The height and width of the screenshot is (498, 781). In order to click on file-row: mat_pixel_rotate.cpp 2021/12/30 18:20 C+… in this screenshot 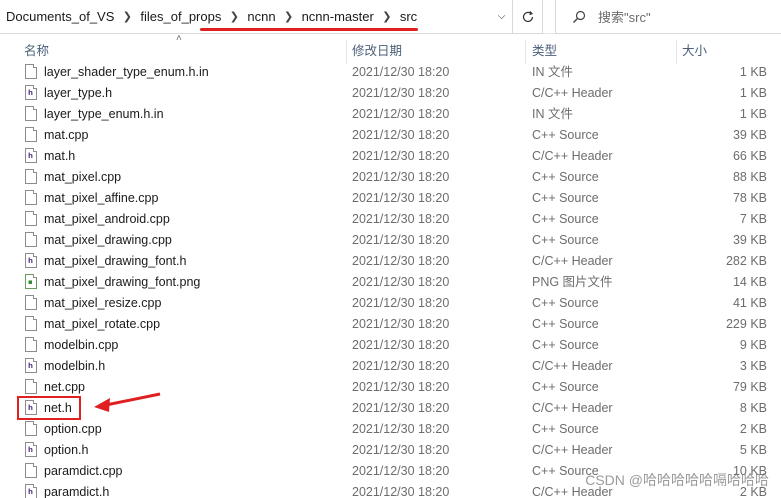, I will do `click(390, 324)`.